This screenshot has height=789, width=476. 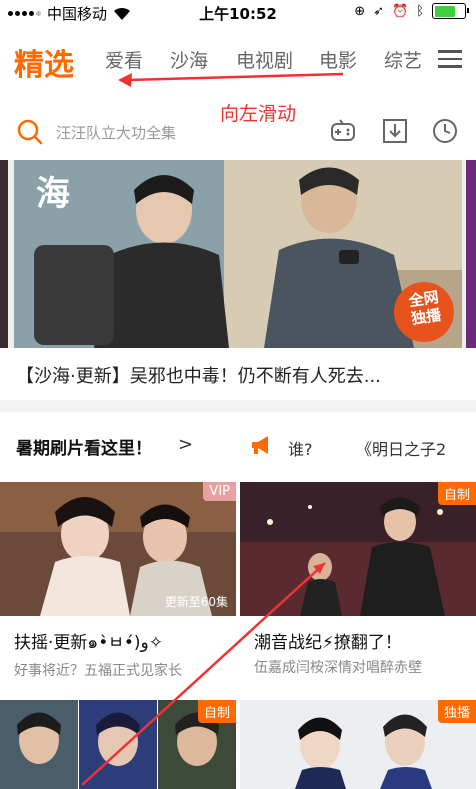 I want to click on megaphone-icon, so click(x=260, y=445).